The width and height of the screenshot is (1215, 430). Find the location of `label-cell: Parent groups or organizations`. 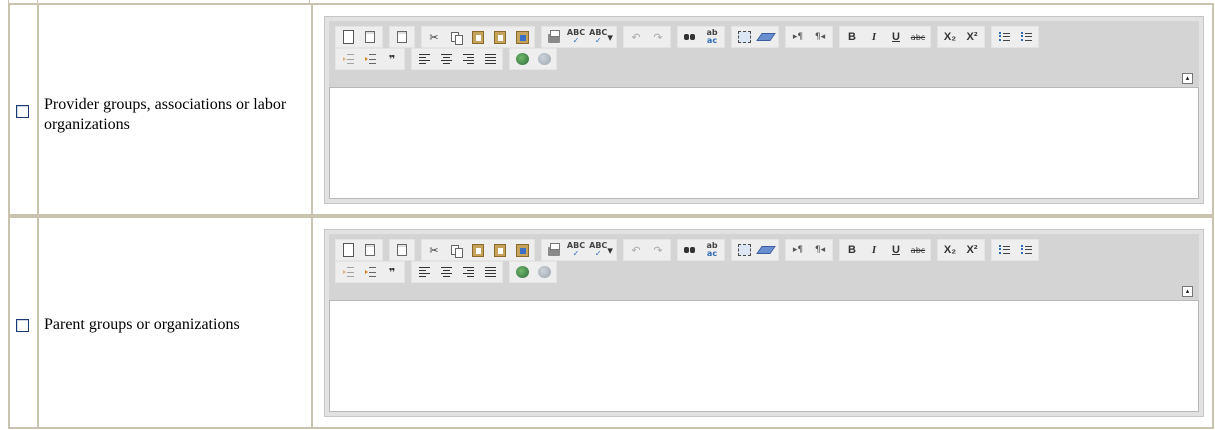

label-cell: Parent groups or organizations is located at coordinates (177, 322).